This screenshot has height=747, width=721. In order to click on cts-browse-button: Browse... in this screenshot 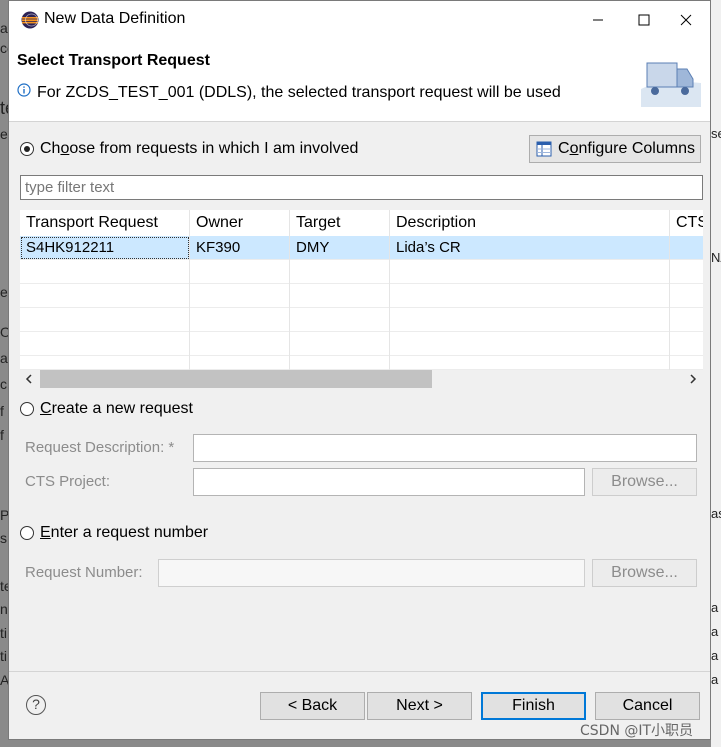, I will do `click(644, 482)`.